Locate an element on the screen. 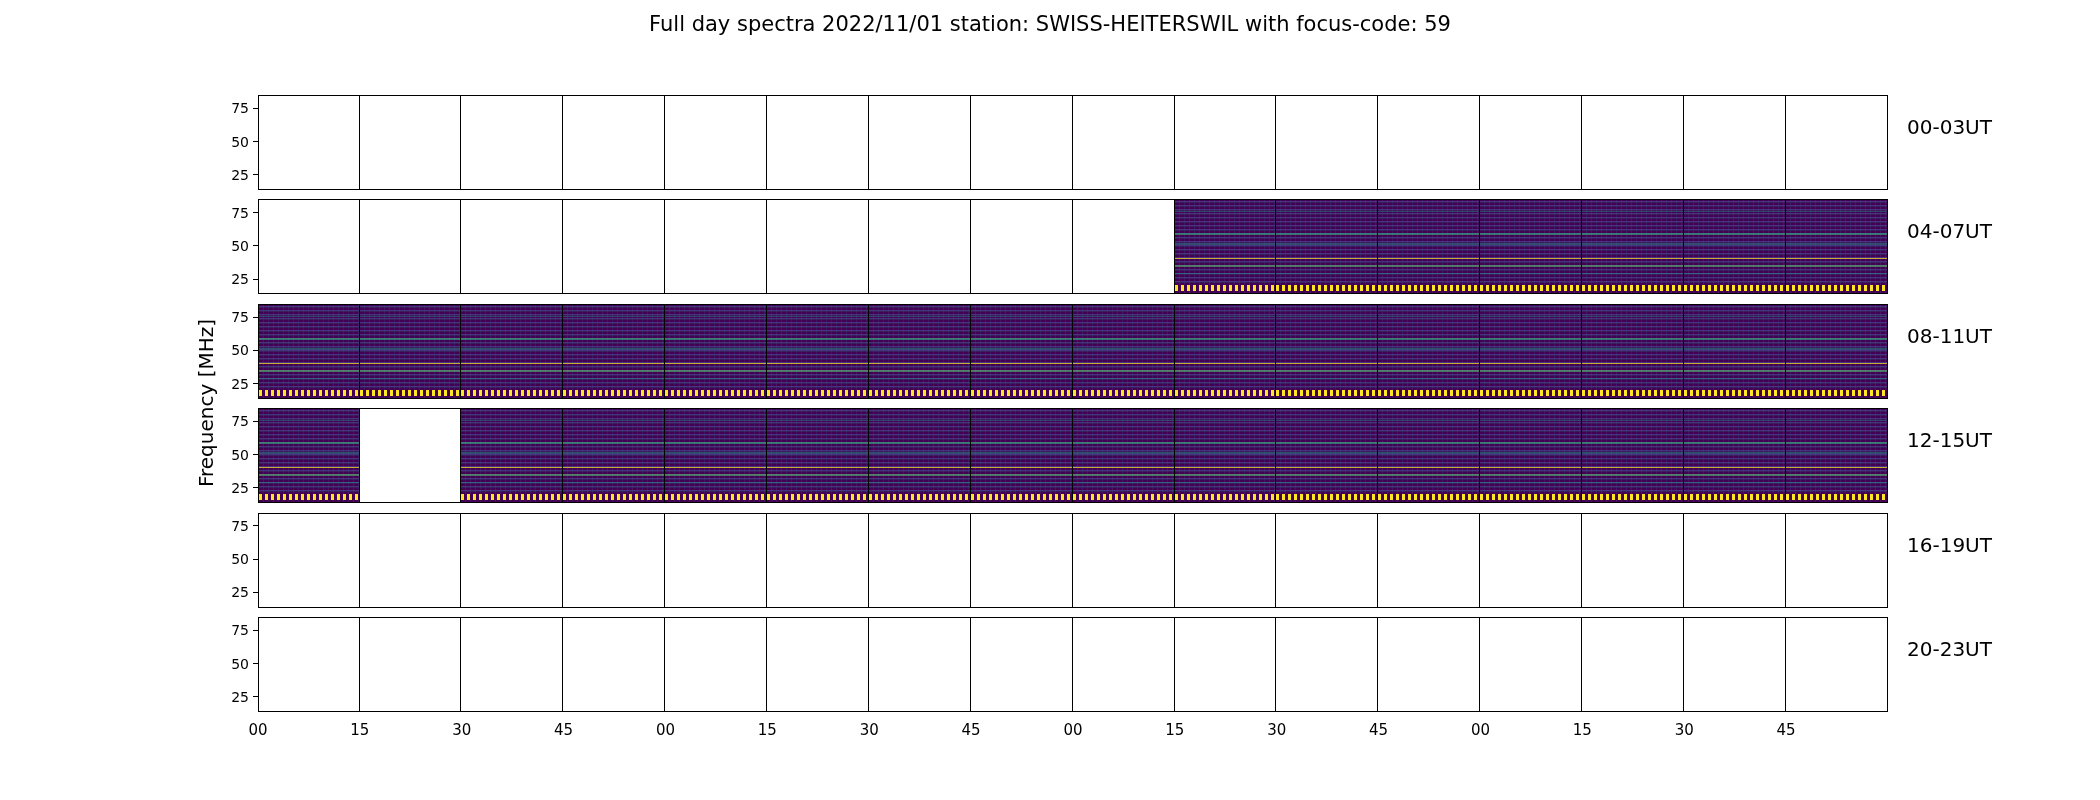 This screenshot has width=2100, height=800. chart-title: Full day spectra 2022/11/01 station: SWISS-HEITERSWIL with focus-code: 59 is located at coordinates (1050, 24).